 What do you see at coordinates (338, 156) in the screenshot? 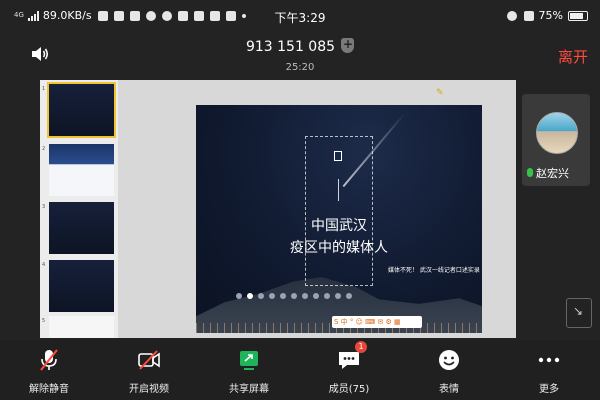
I see `document-icon` at bounding box center [338, 156].